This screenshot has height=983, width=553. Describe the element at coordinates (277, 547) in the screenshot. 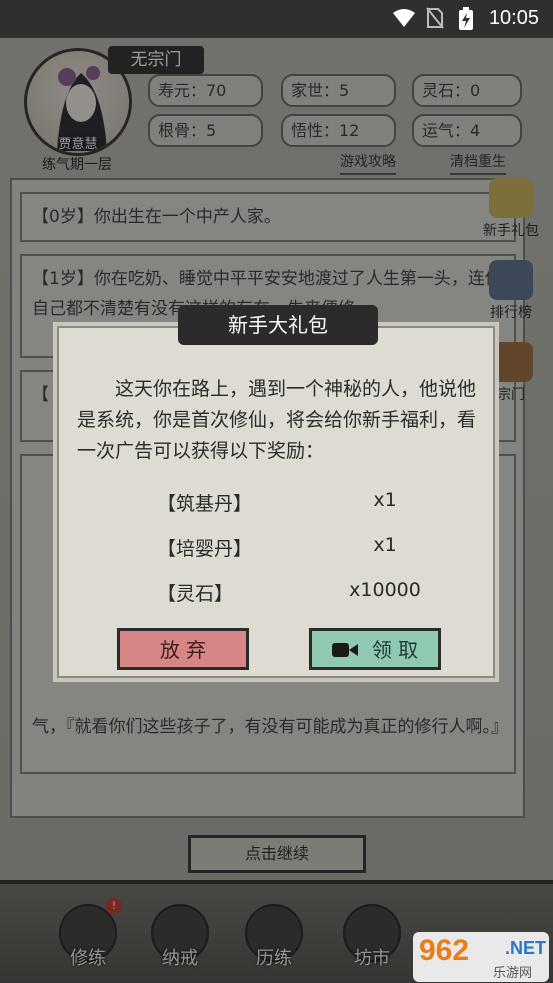

I see `reward-row: 【培婴丹】 x1` at that location.